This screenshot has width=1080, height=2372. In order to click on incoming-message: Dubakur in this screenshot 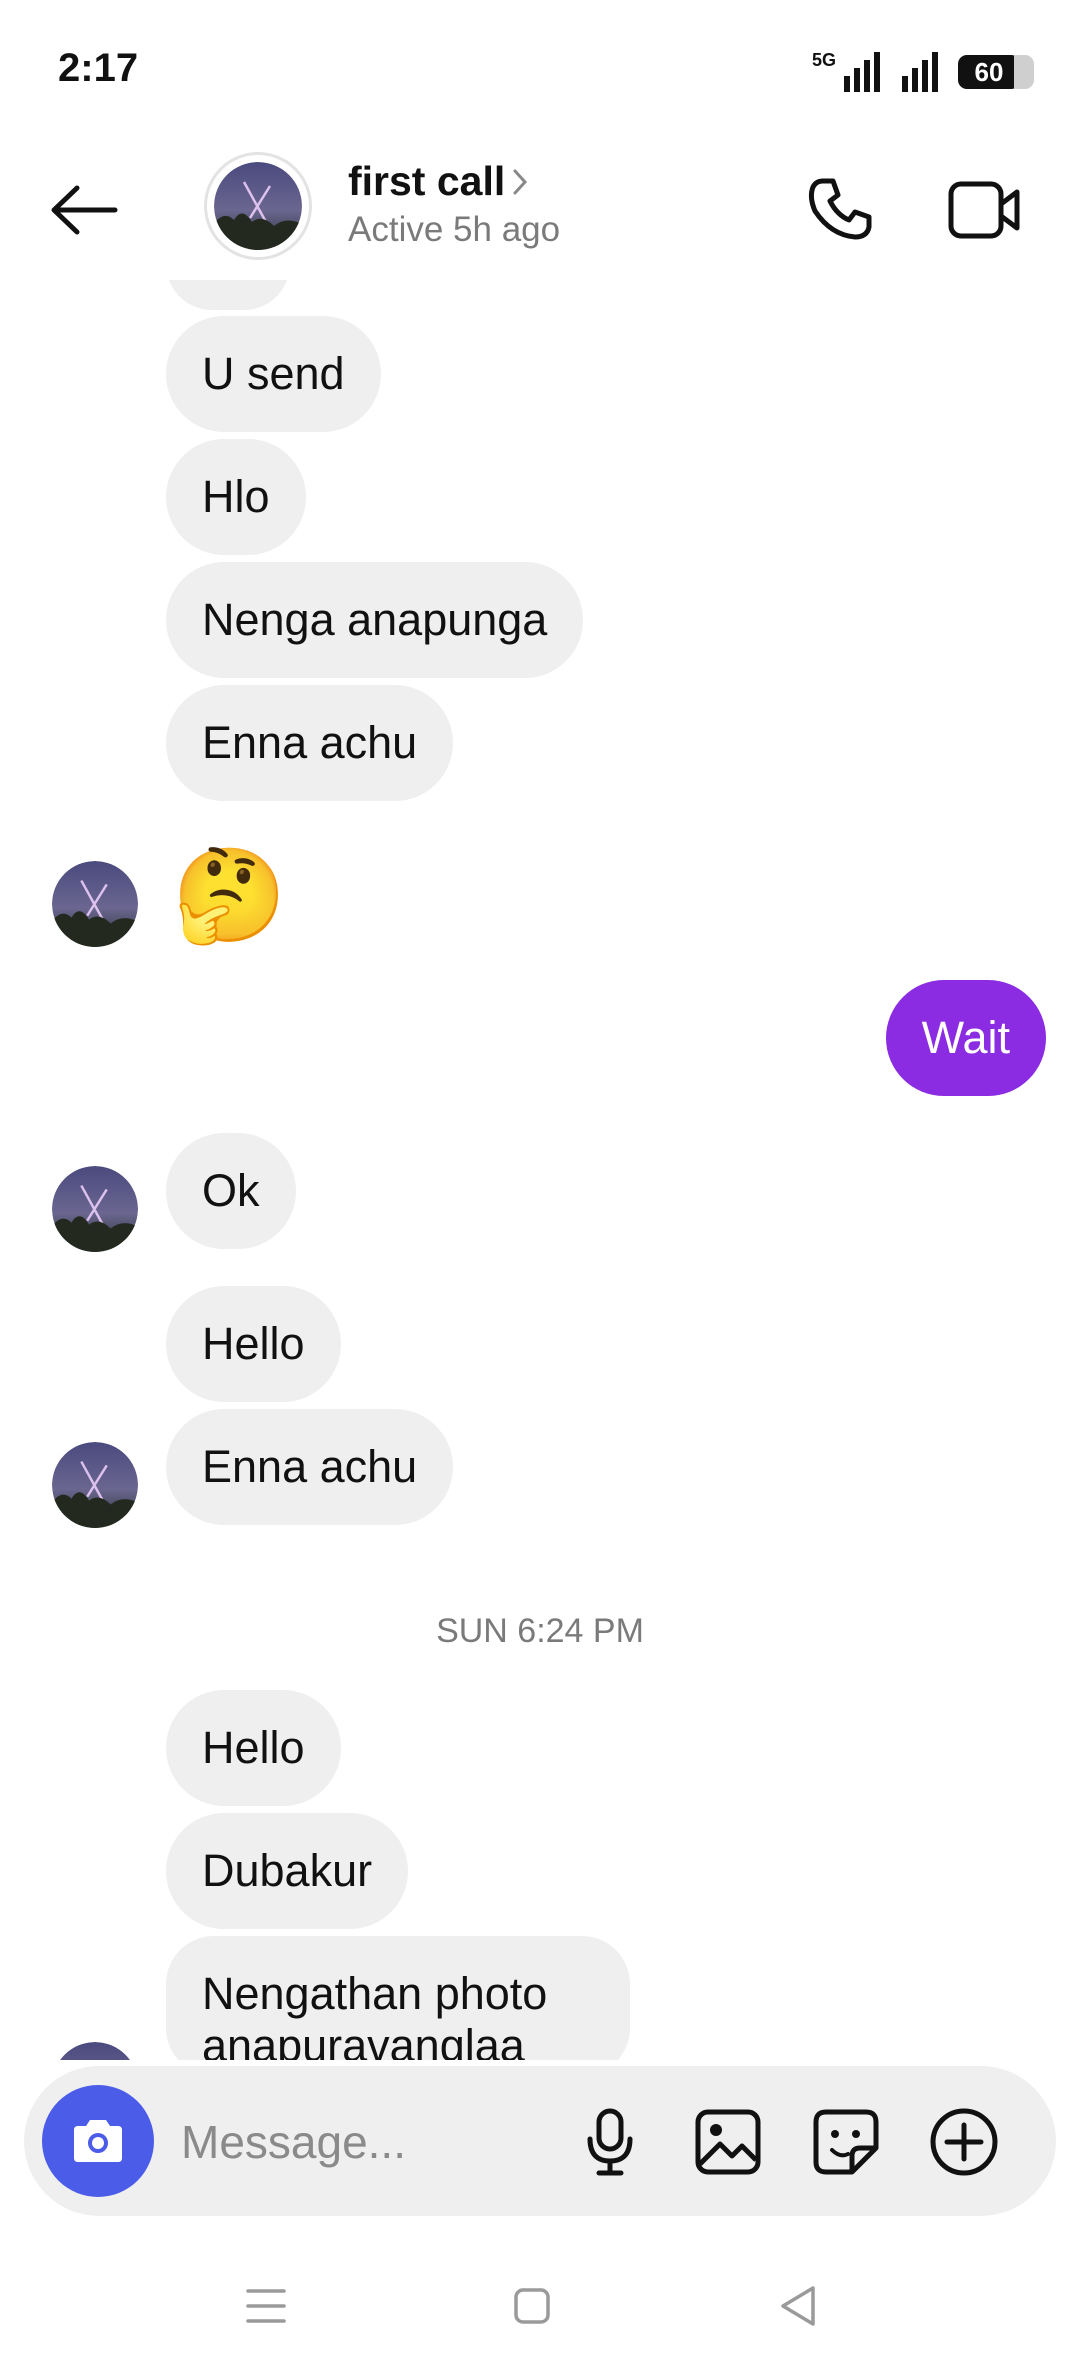, I will do `click(287, 1871)`.